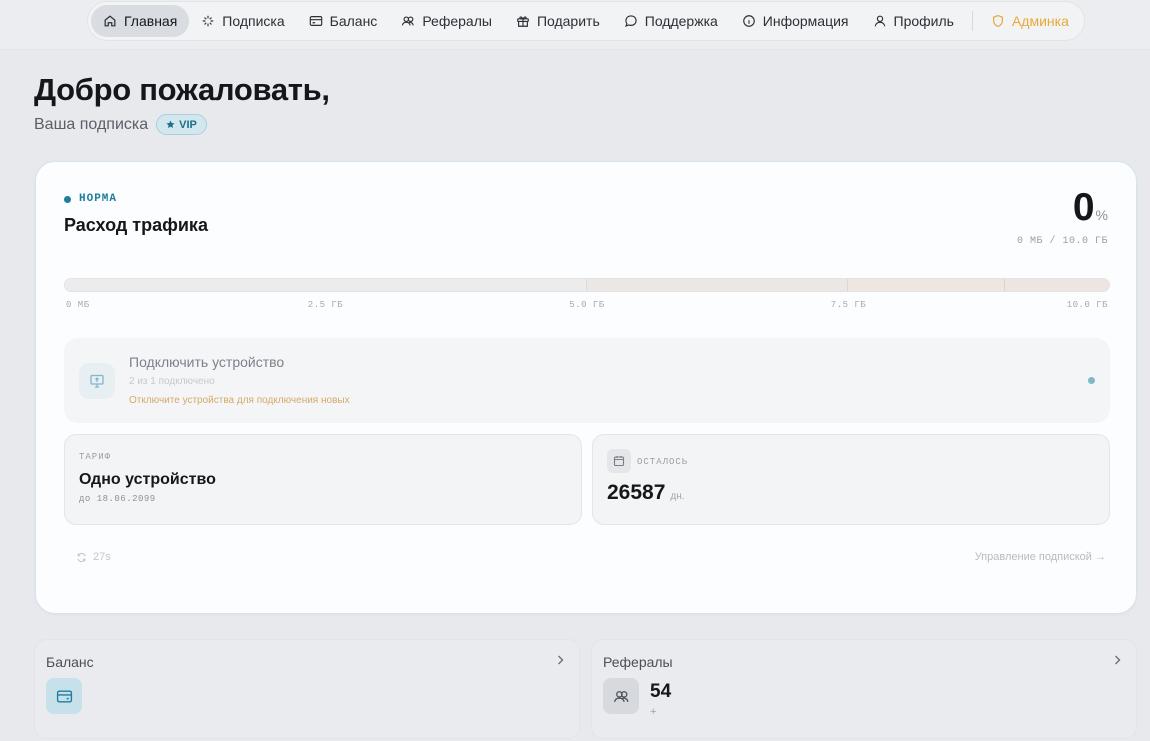 This screenshot has height=741, width=1150. Describe the element at coordinates (926, 285) in the screenshot. I see `bar-zone-high` at that location.